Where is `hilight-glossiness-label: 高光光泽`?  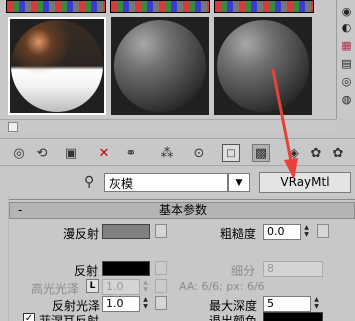 hilight-glossiness-label: 高光光泽 is located at coordinates (55, 289).